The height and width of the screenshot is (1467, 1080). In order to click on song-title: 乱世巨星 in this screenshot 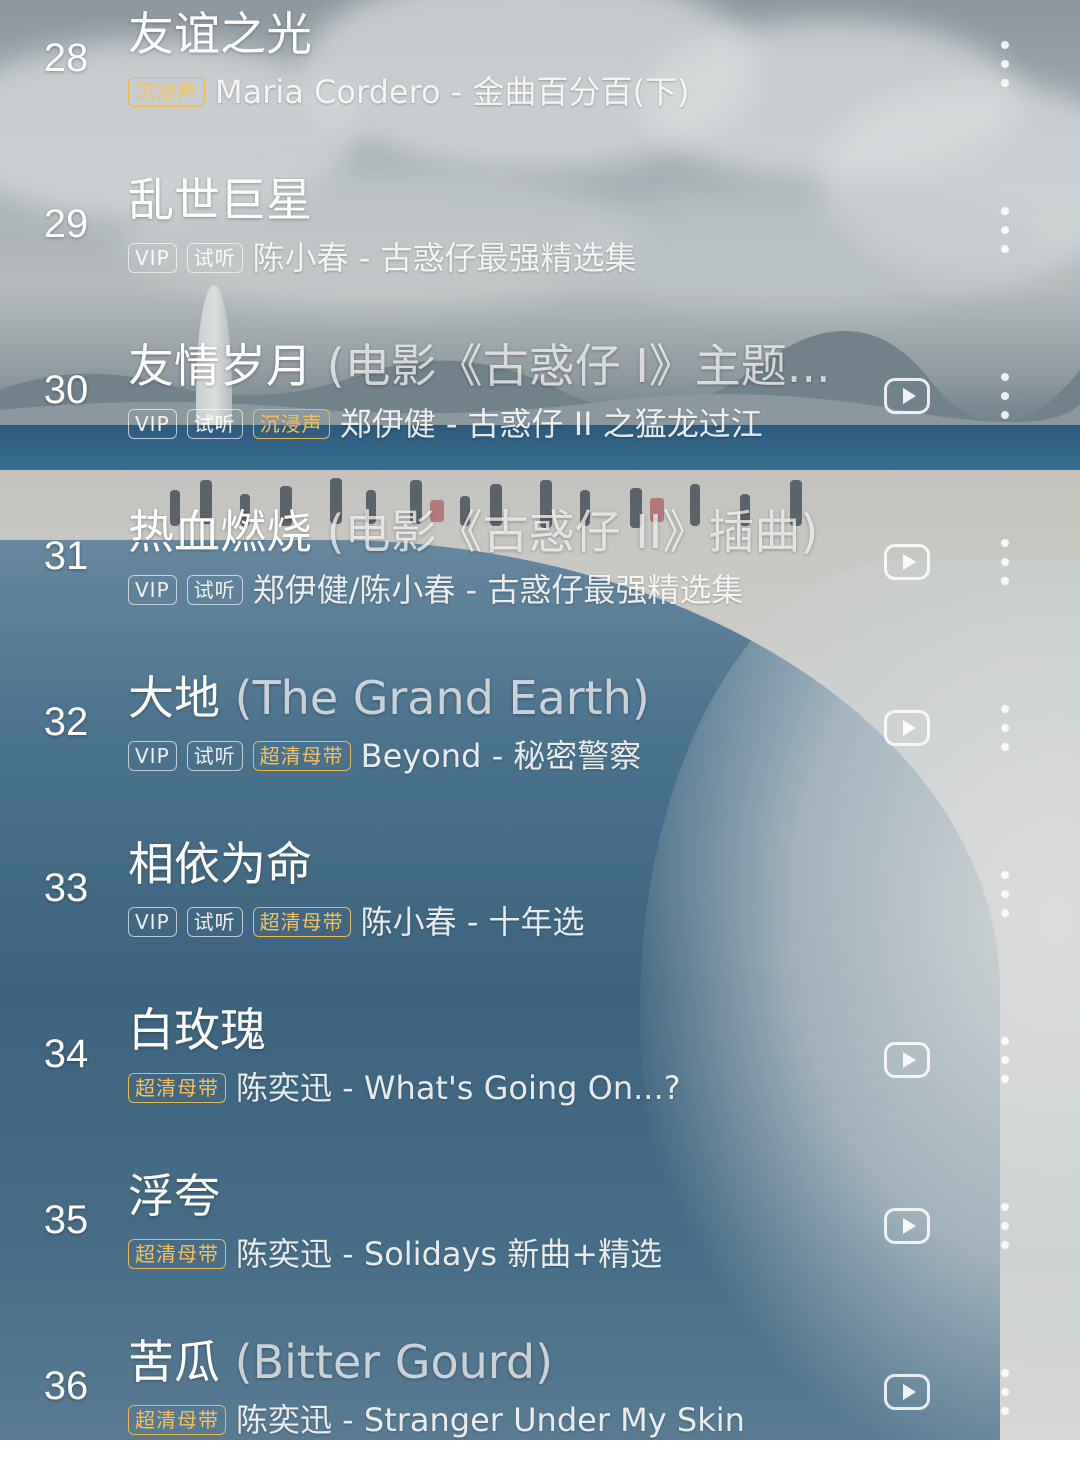, I will do `click(220, 200)`.